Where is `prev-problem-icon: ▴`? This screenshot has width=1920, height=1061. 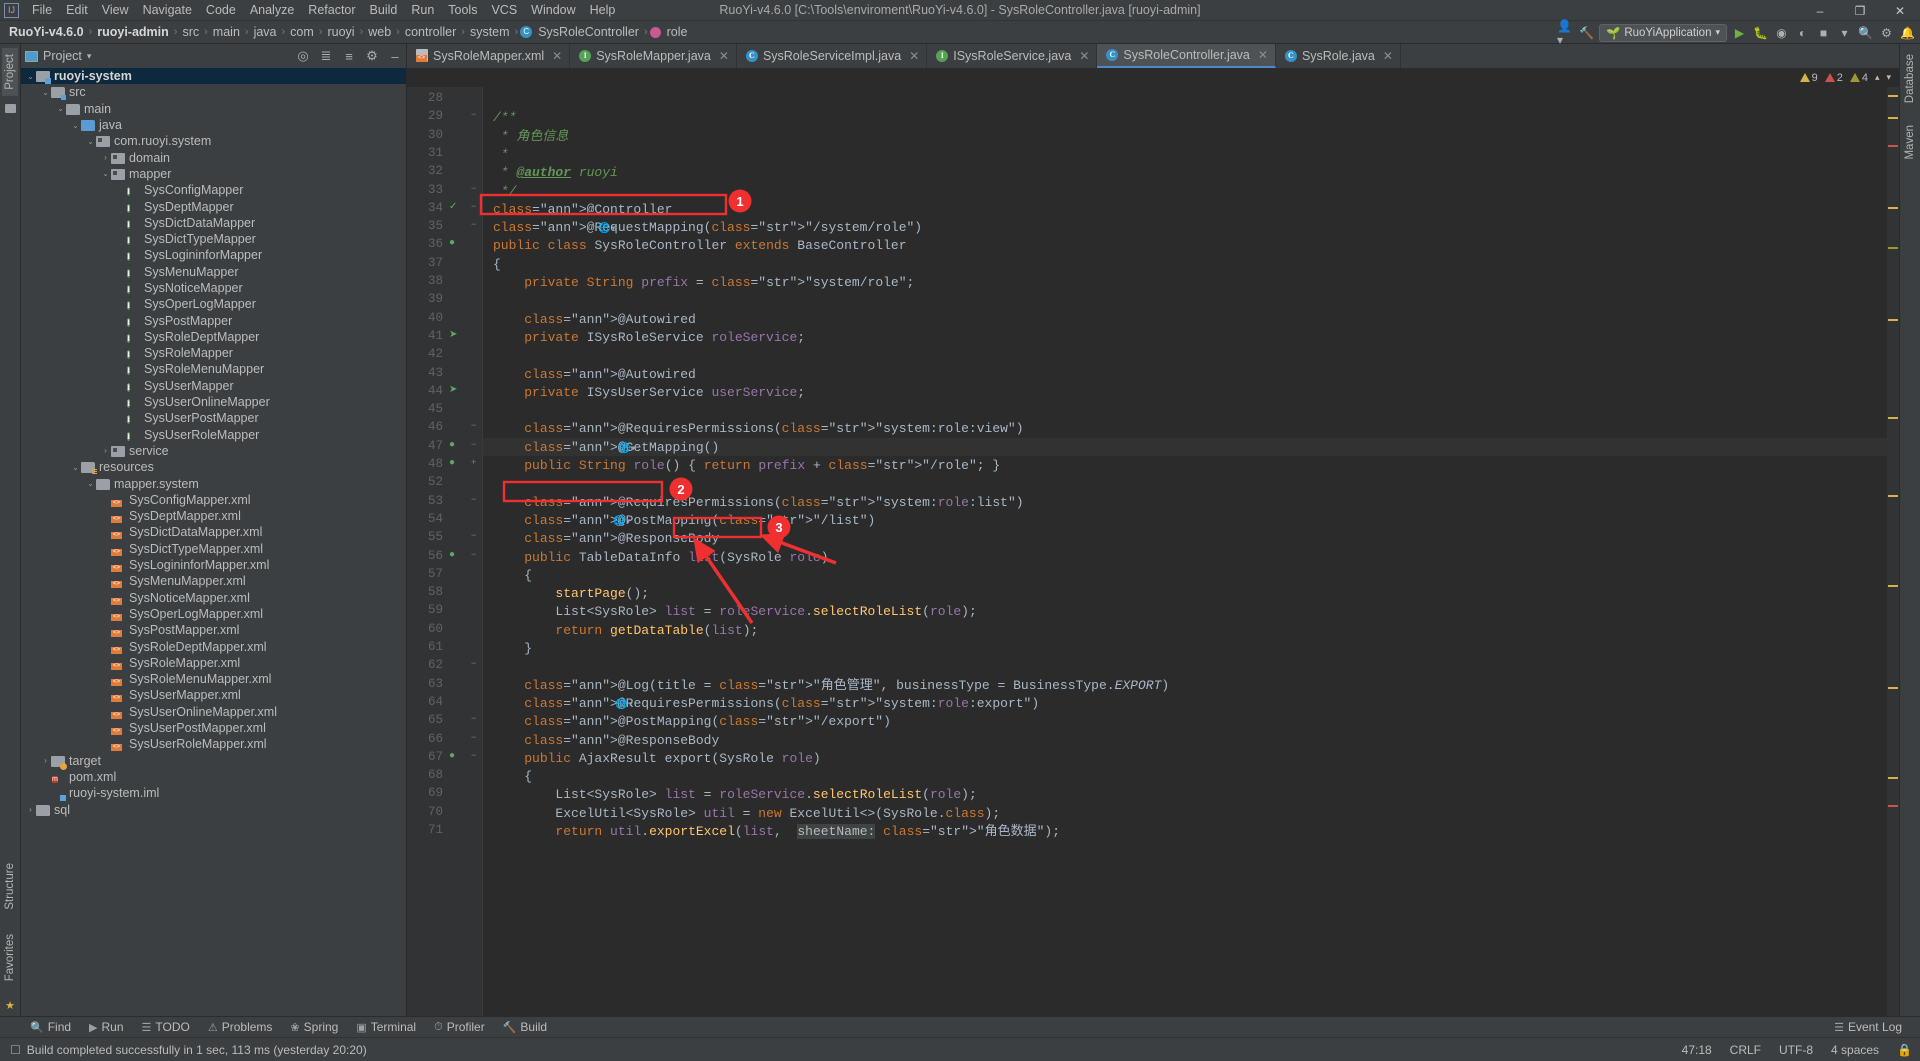 prev-problem-icon: ▴ is located at coordinates (1877, 77).